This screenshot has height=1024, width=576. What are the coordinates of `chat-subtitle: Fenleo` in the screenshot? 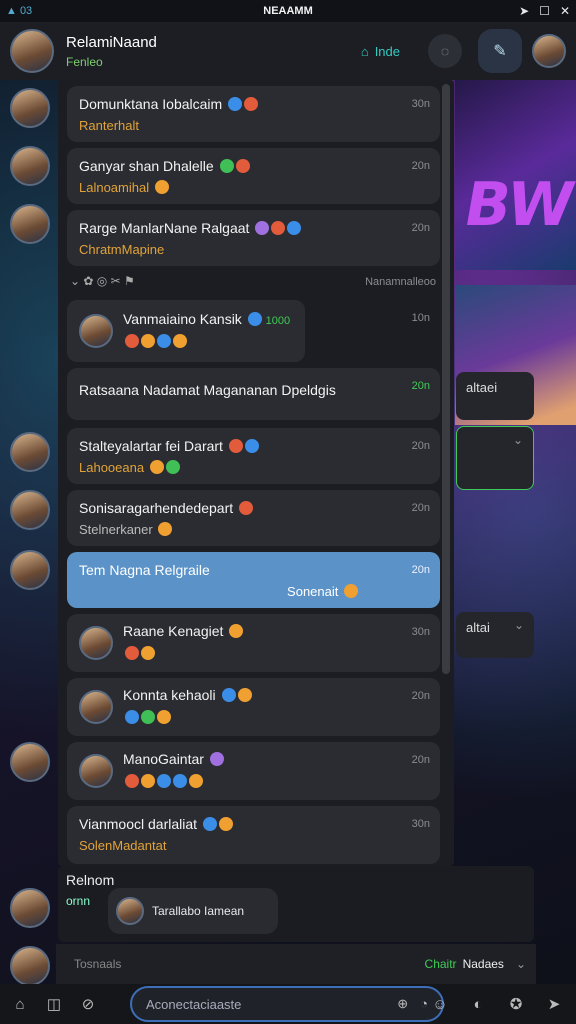 It's located at (84, 61).